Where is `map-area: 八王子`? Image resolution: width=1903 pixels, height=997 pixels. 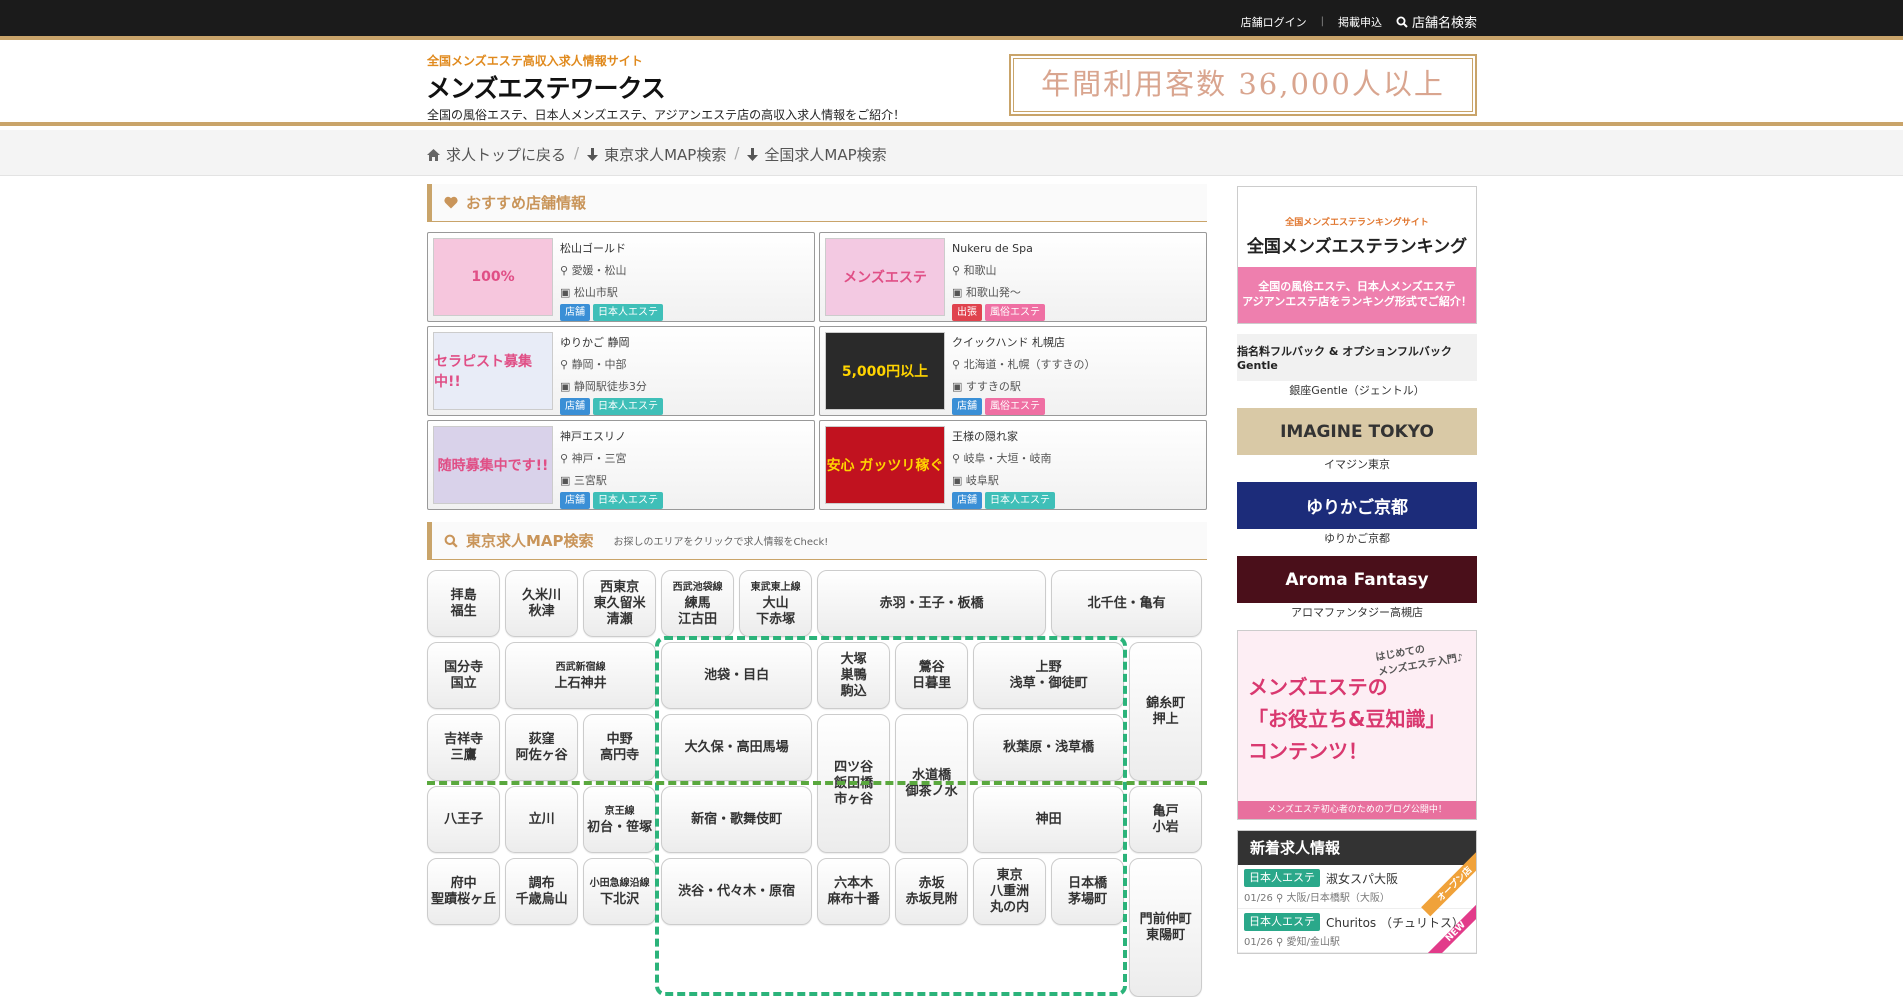 map-area: 八王子 is located at coordinates (464, 820).